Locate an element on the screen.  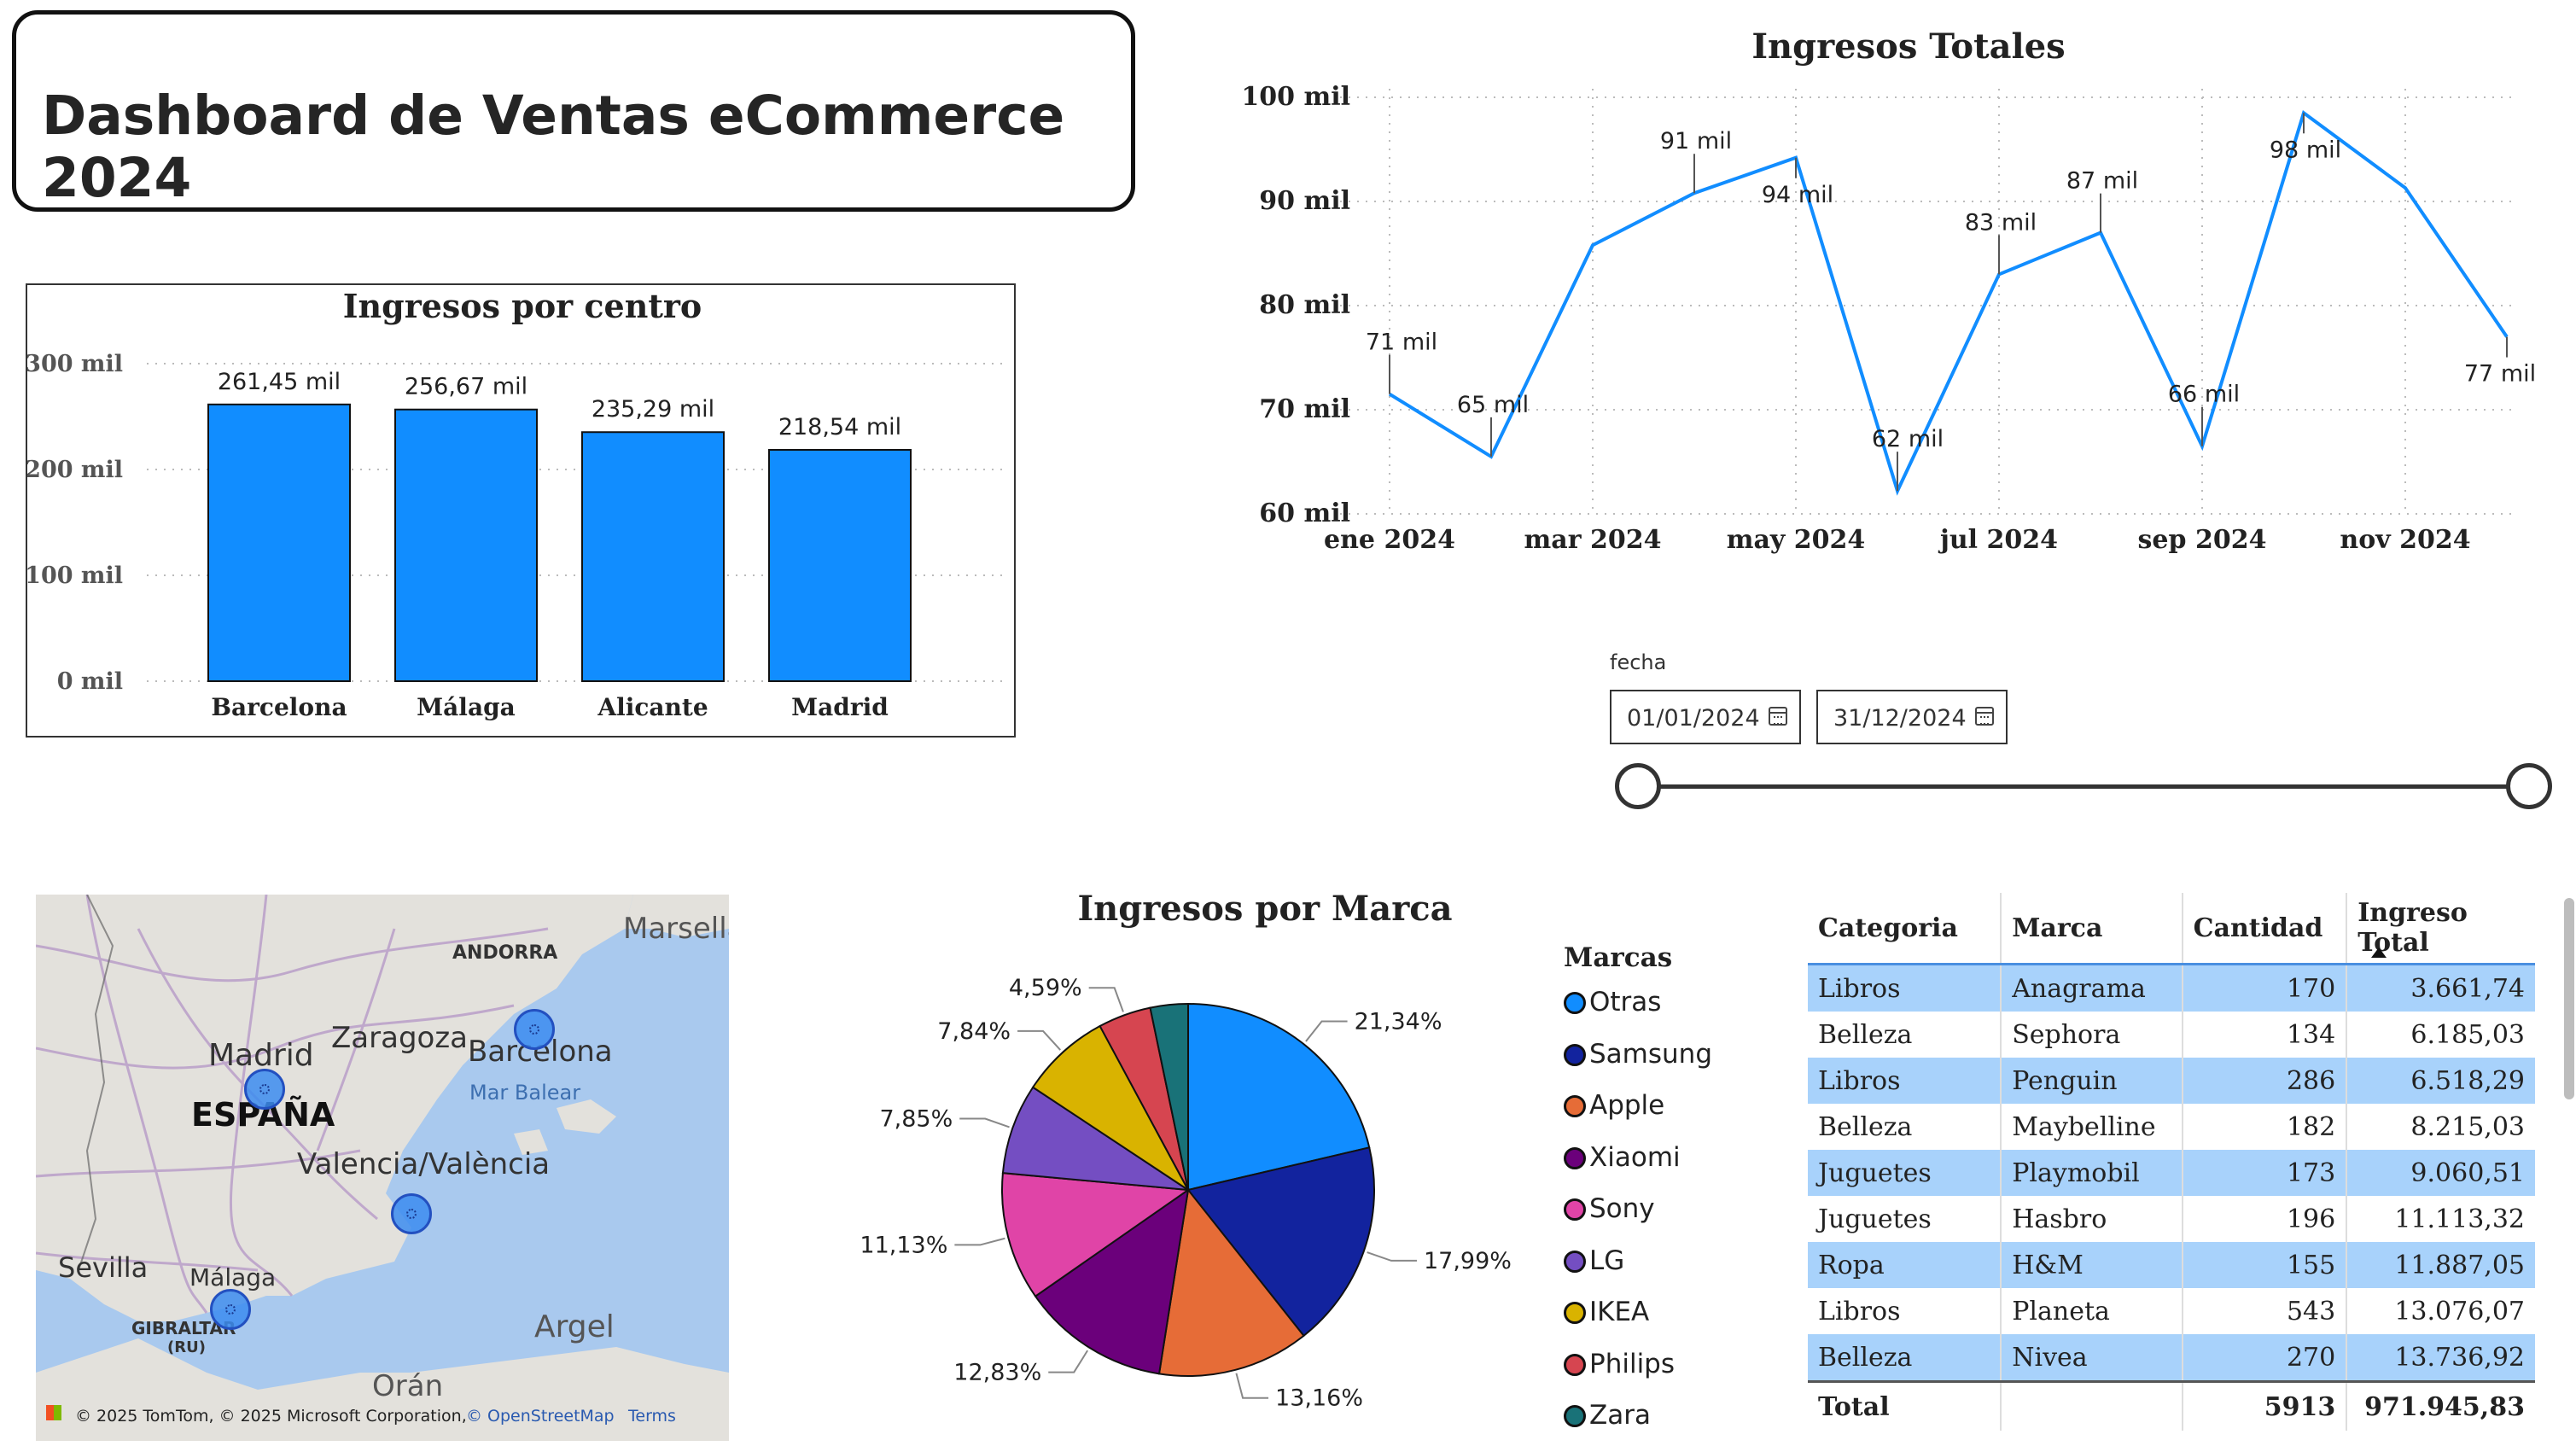
map-label-zaragoza: Zaragoza is located at coordinates (400, 1038).